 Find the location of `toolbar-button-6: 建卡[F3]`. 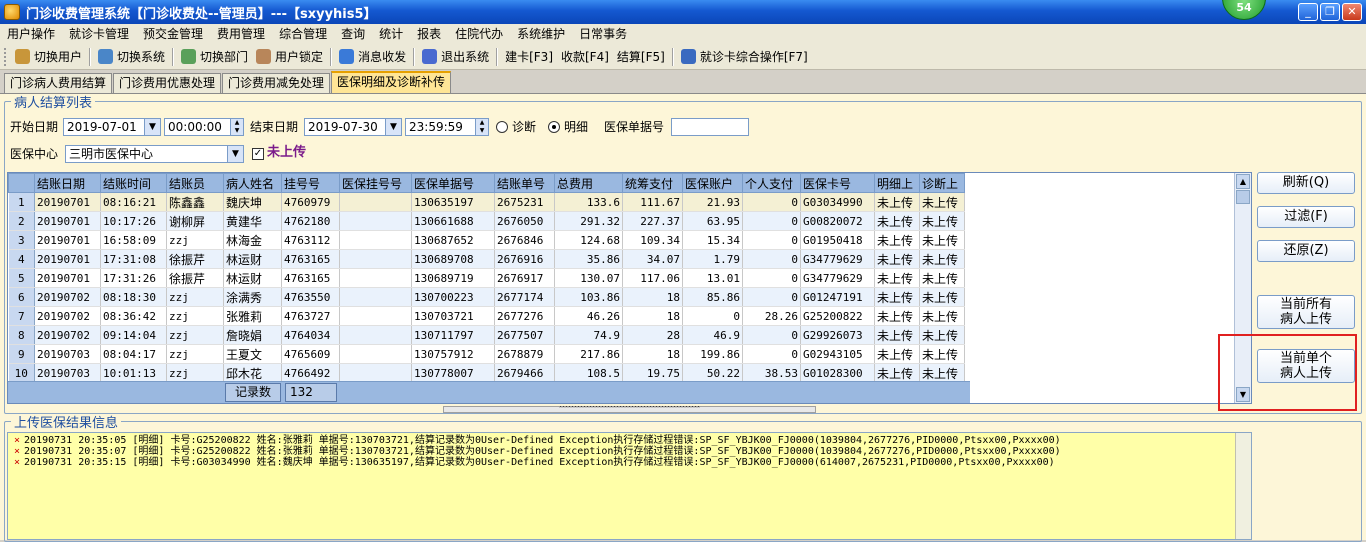

toolbar-button-6: 建卡[F3] is located at coordinates (529, 57).